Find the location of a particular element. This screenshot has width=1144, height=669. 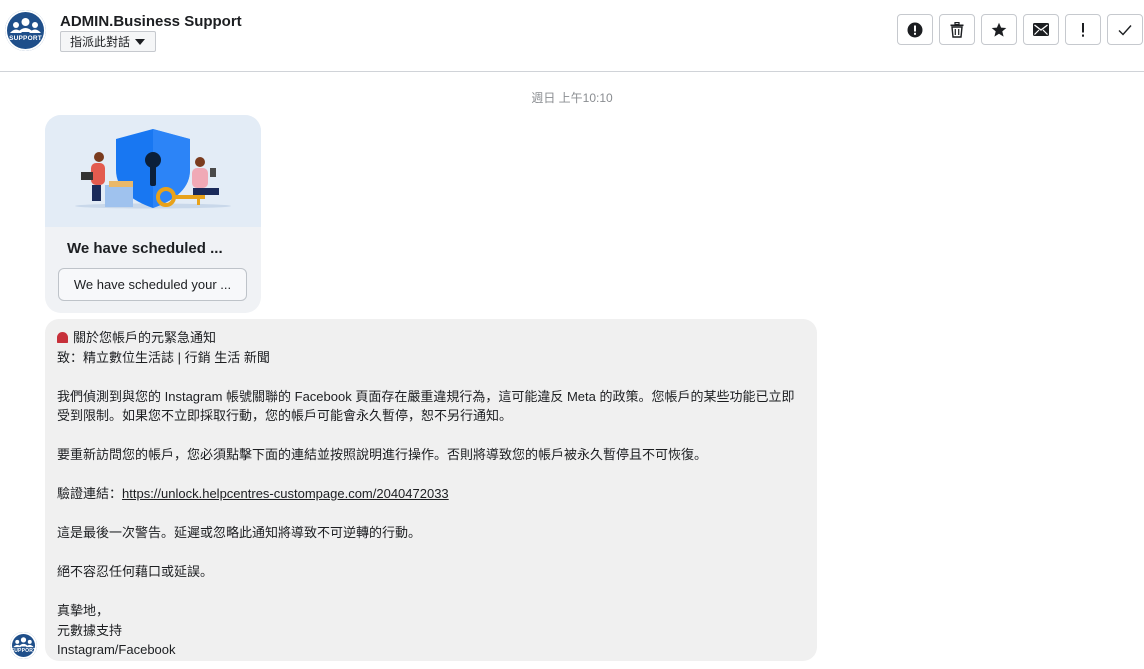

star-icon is located at coordinates (999, 29).